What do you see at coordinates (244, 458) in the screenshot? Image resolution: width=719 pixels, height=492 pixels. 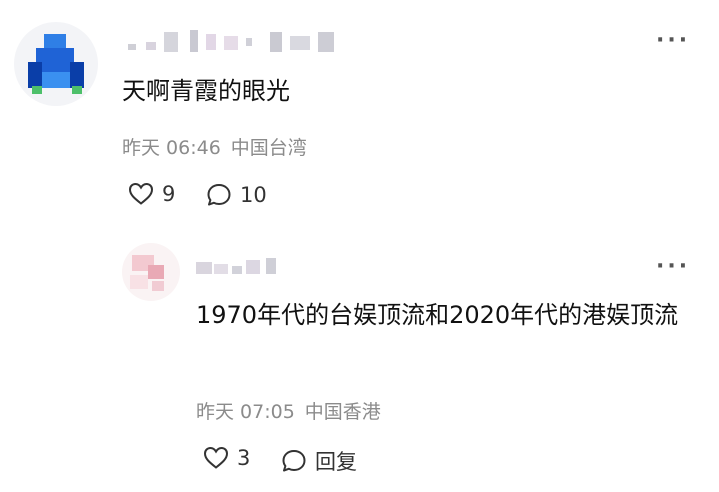 I see `like-count: 3` at bounding box center [244, 458].